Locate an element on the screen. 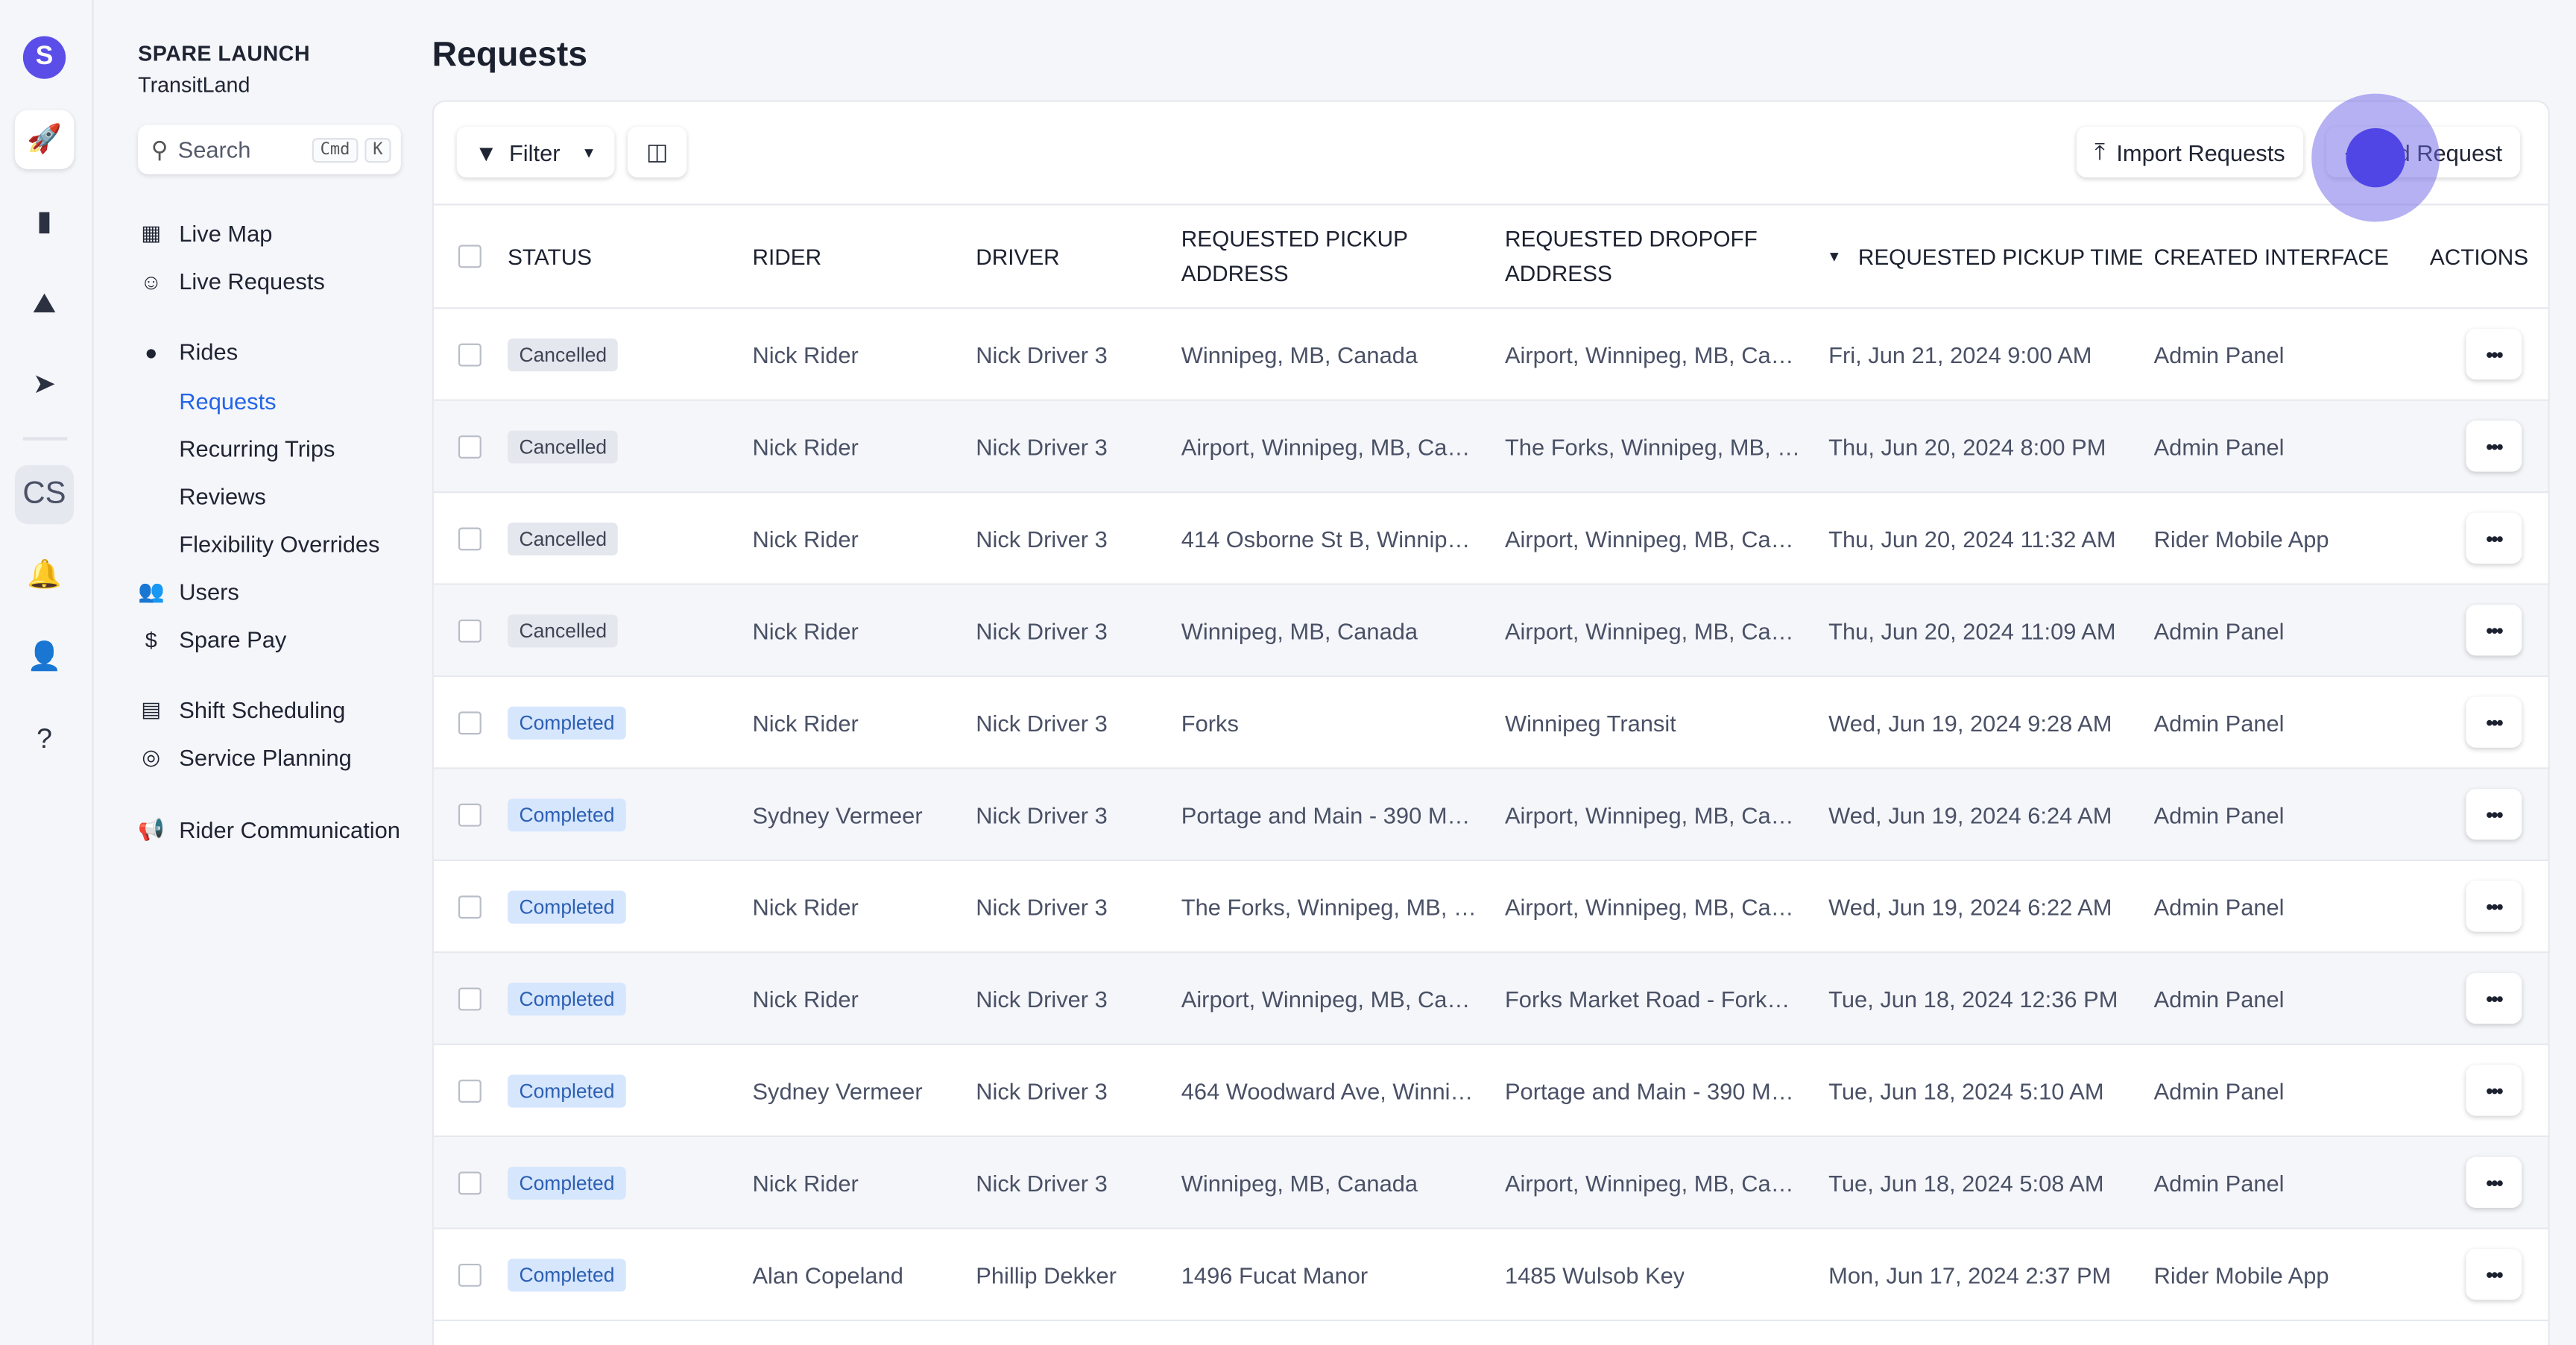 This screenshot has width=2576, height=1345. header-created-interface: CREATED INTERFACE is located at coordinates (2271, 256).